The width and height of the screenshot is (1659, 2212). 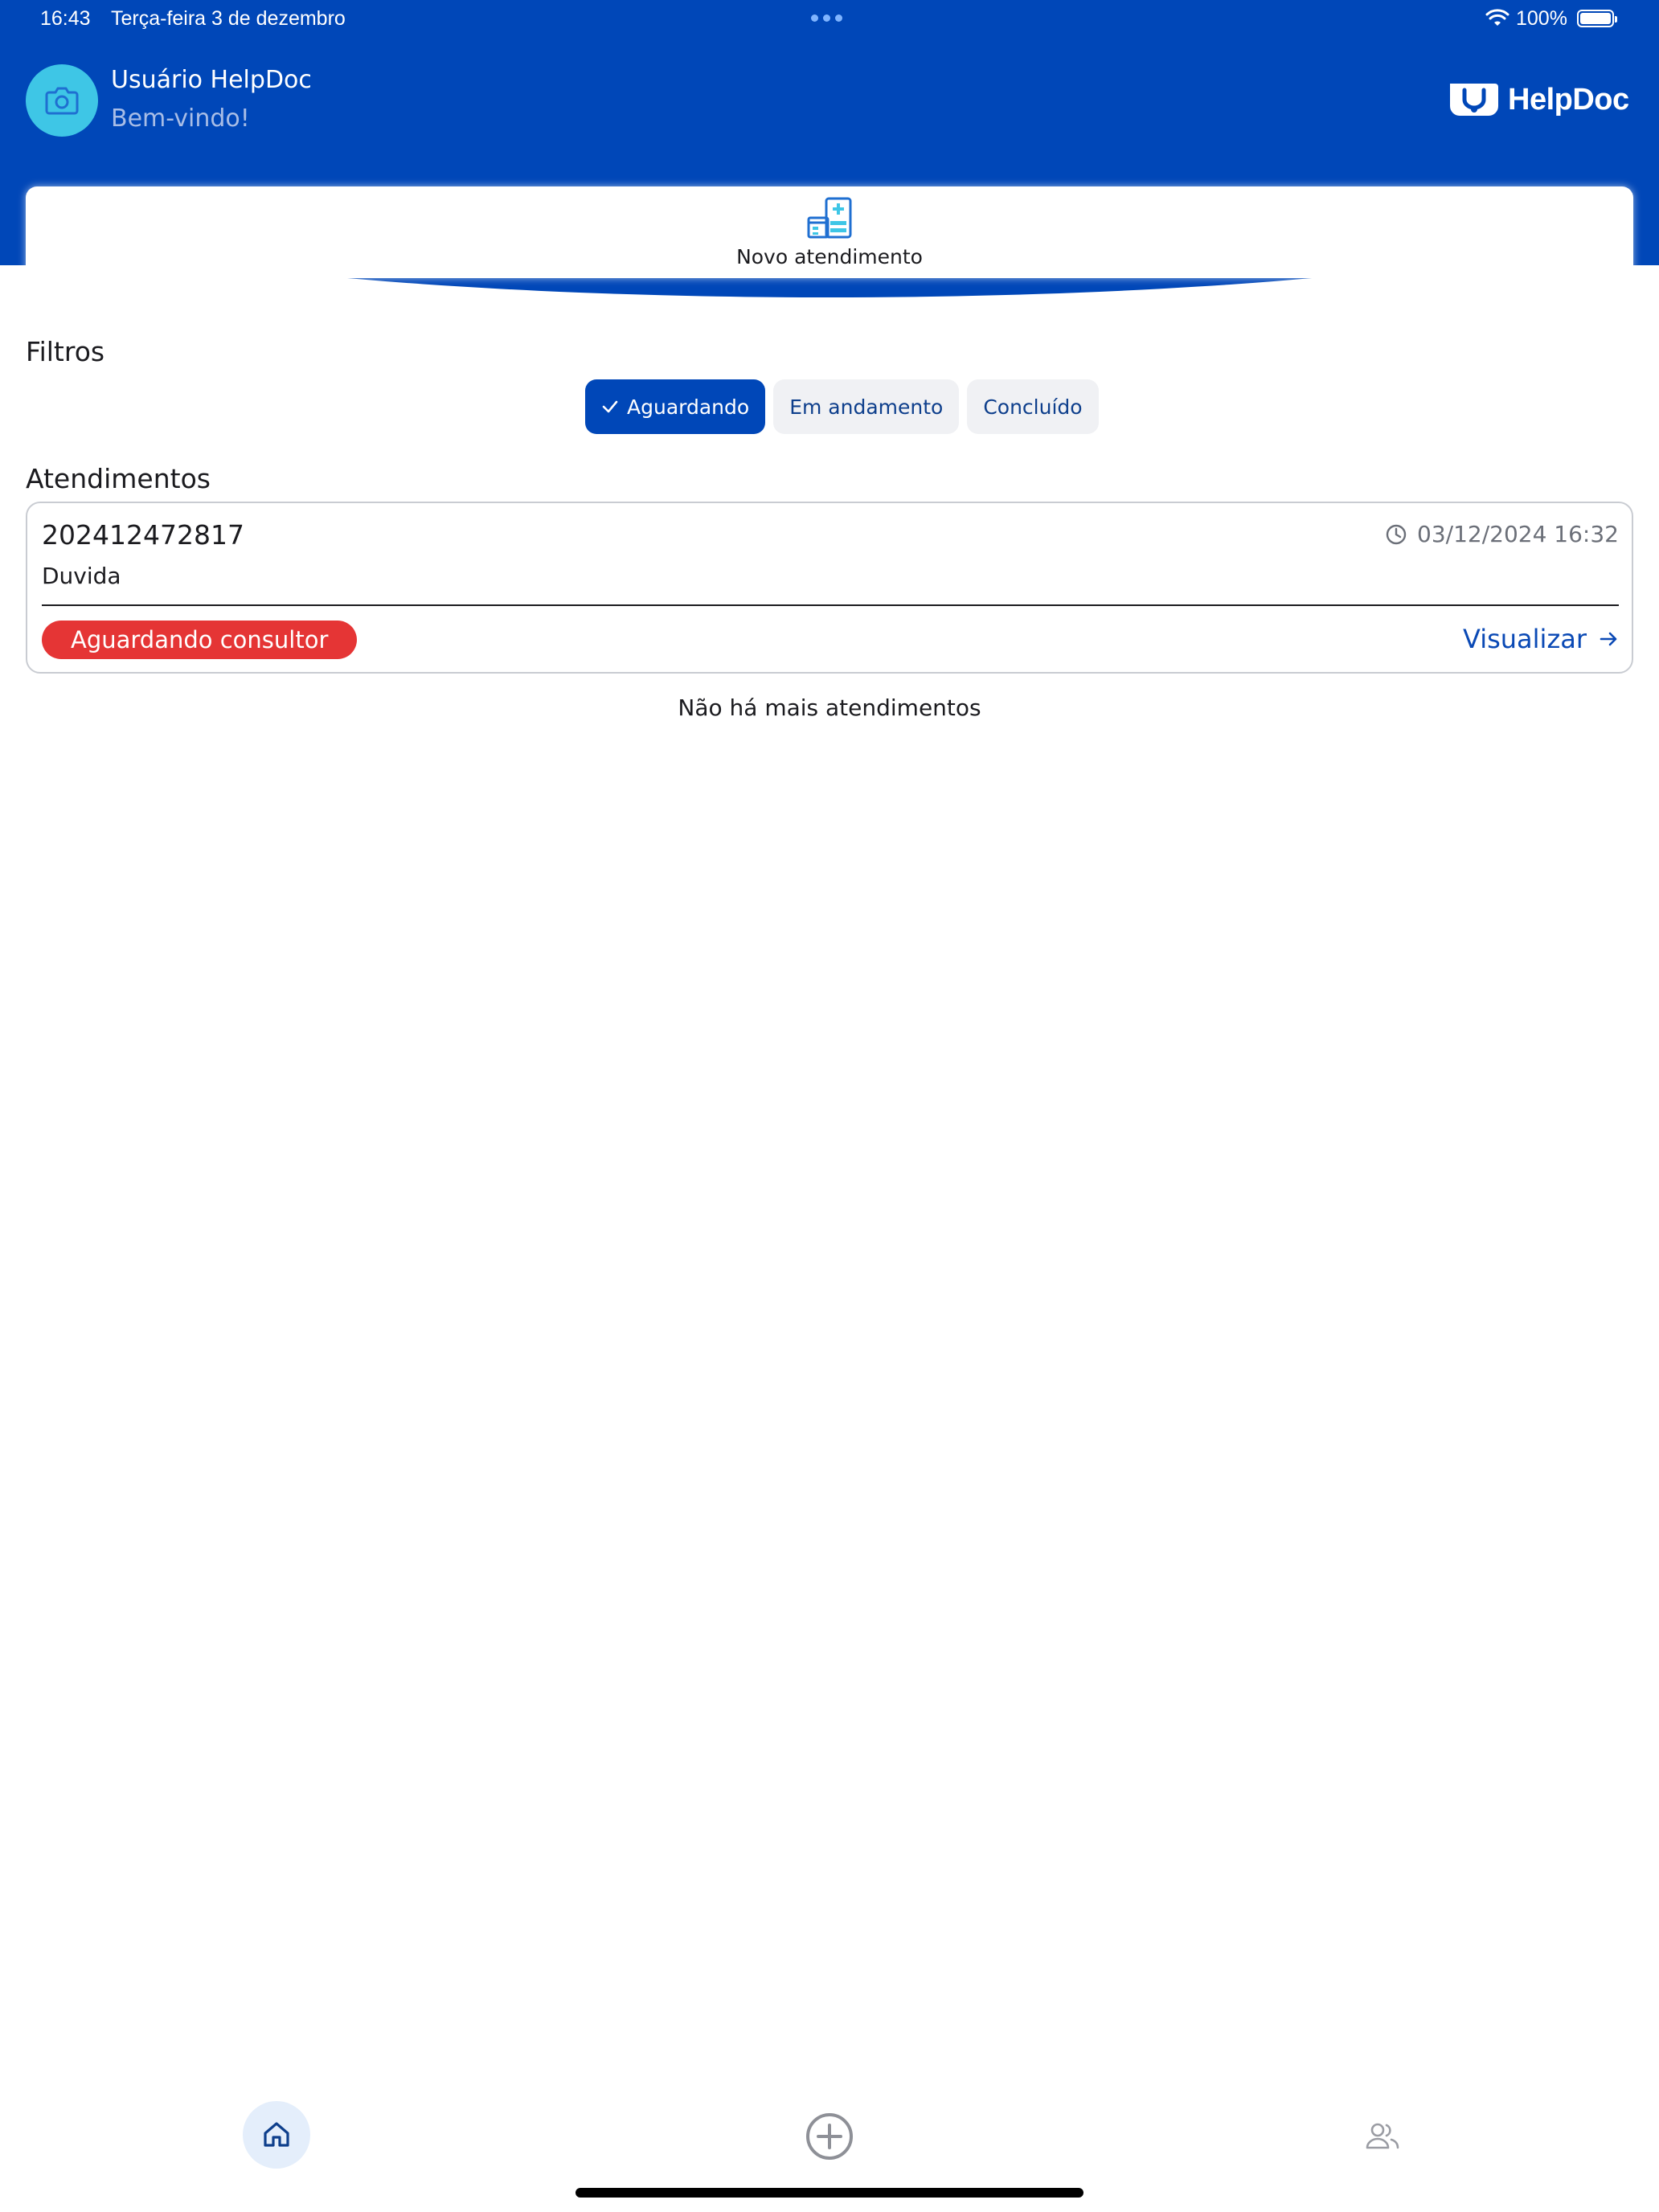 What do you see at coordinates (1518, 534) in the screenshot?
I see `ticket-datetime-text: 03/12/2024 16:32` at bounding box center [1518, 534].